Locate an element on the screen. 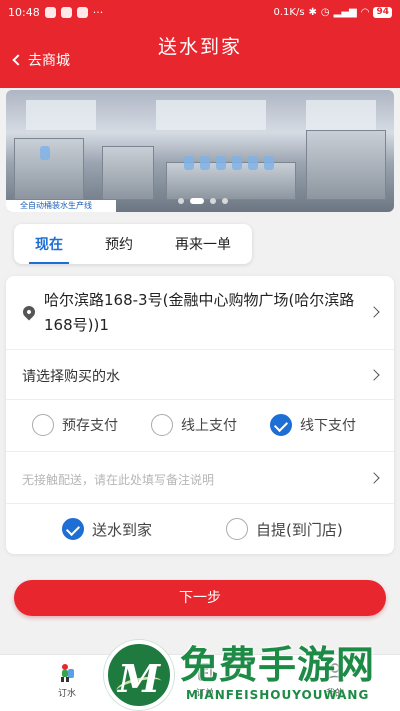  more-notifications-icon: ··· is located at coordinates (98, 12).